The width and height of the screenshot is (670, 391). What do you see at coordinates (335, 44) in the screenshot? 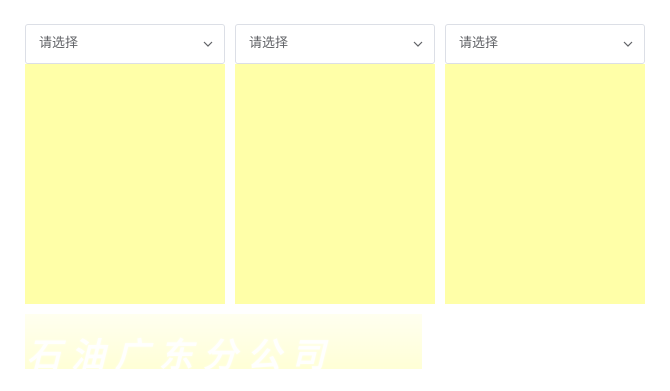
I see `select-dropdown-2: 请选择` at bounding box center [335, 44].